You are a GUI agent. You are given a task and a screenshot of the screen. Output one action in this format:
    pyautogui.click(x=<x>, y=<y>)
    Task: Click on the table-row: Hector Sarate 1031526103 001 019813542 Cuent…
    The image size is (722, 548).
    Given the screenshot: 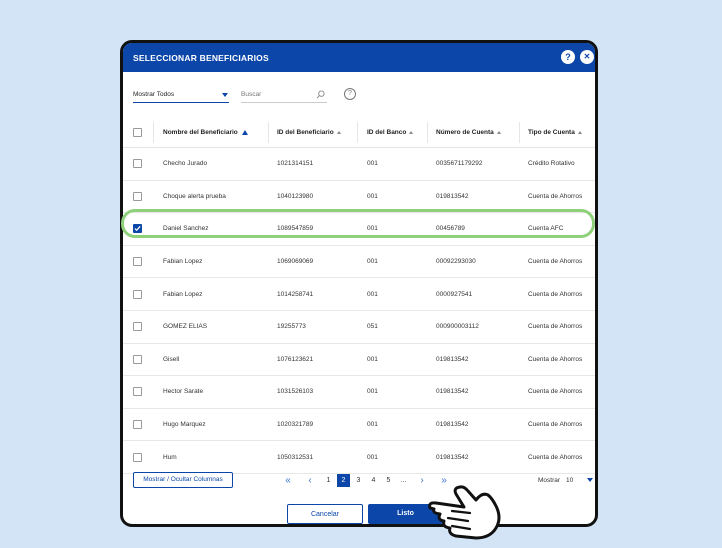 What is the action you would take?
    pyautogui.click(x=359, y=392)
    